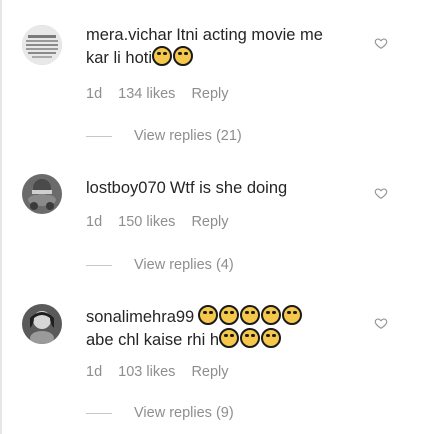 This screenshot has height=434, width=421. What do you see at coordinates (146, 372) in the screenshot?
I see `likes-count: 103 likes` at bounding box center [146, 372].